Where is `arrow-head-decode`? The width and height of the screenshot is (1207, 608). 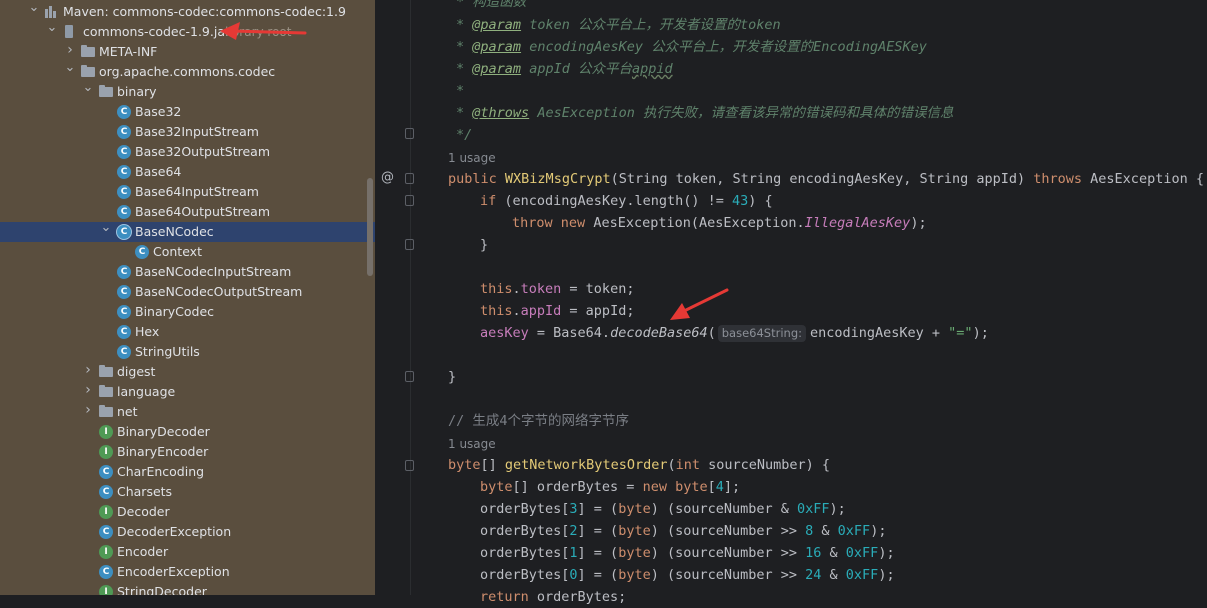
arrow-head-decode is located at coordinates (680, 311).